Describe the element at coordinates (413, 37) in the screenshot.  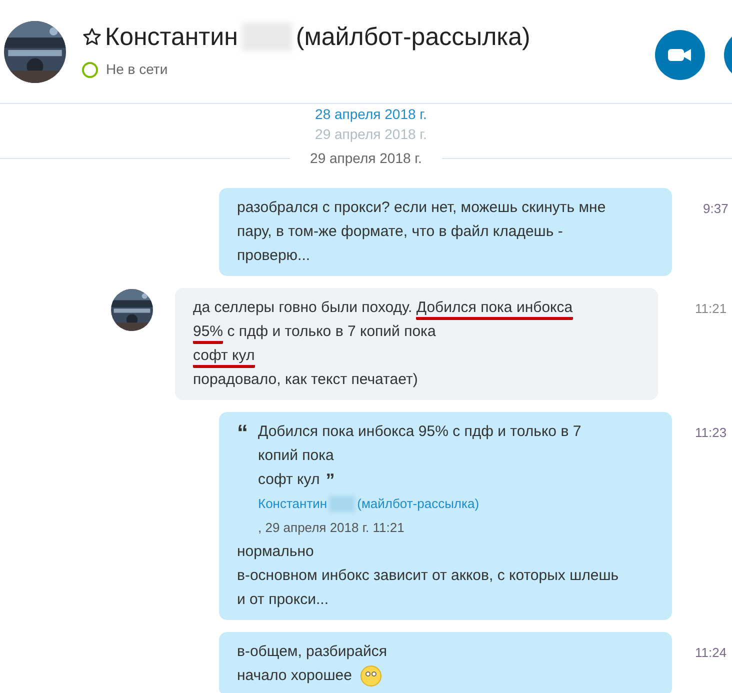
I see `contact-name: (майлбот-рассылка)` at that location.